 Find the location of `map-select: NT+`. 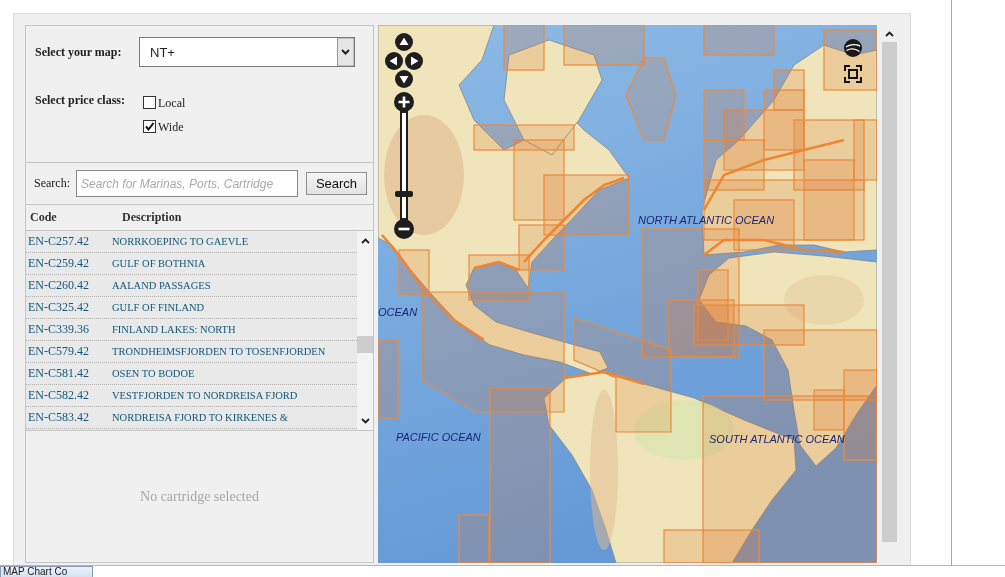

map-select: NT+ is located at coordinates (247, 52).